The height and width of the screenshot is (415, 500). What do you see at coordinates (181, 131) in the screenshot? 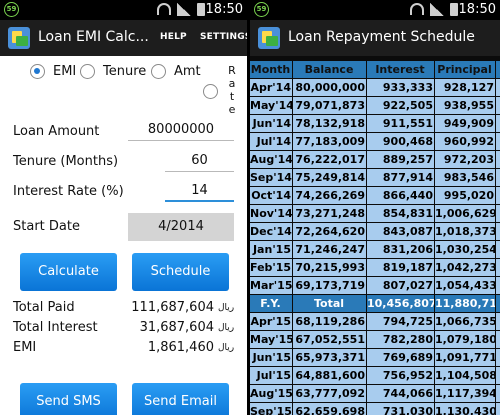
I see `loan-amount-input: 80000000` at bounding box center [181, 131].